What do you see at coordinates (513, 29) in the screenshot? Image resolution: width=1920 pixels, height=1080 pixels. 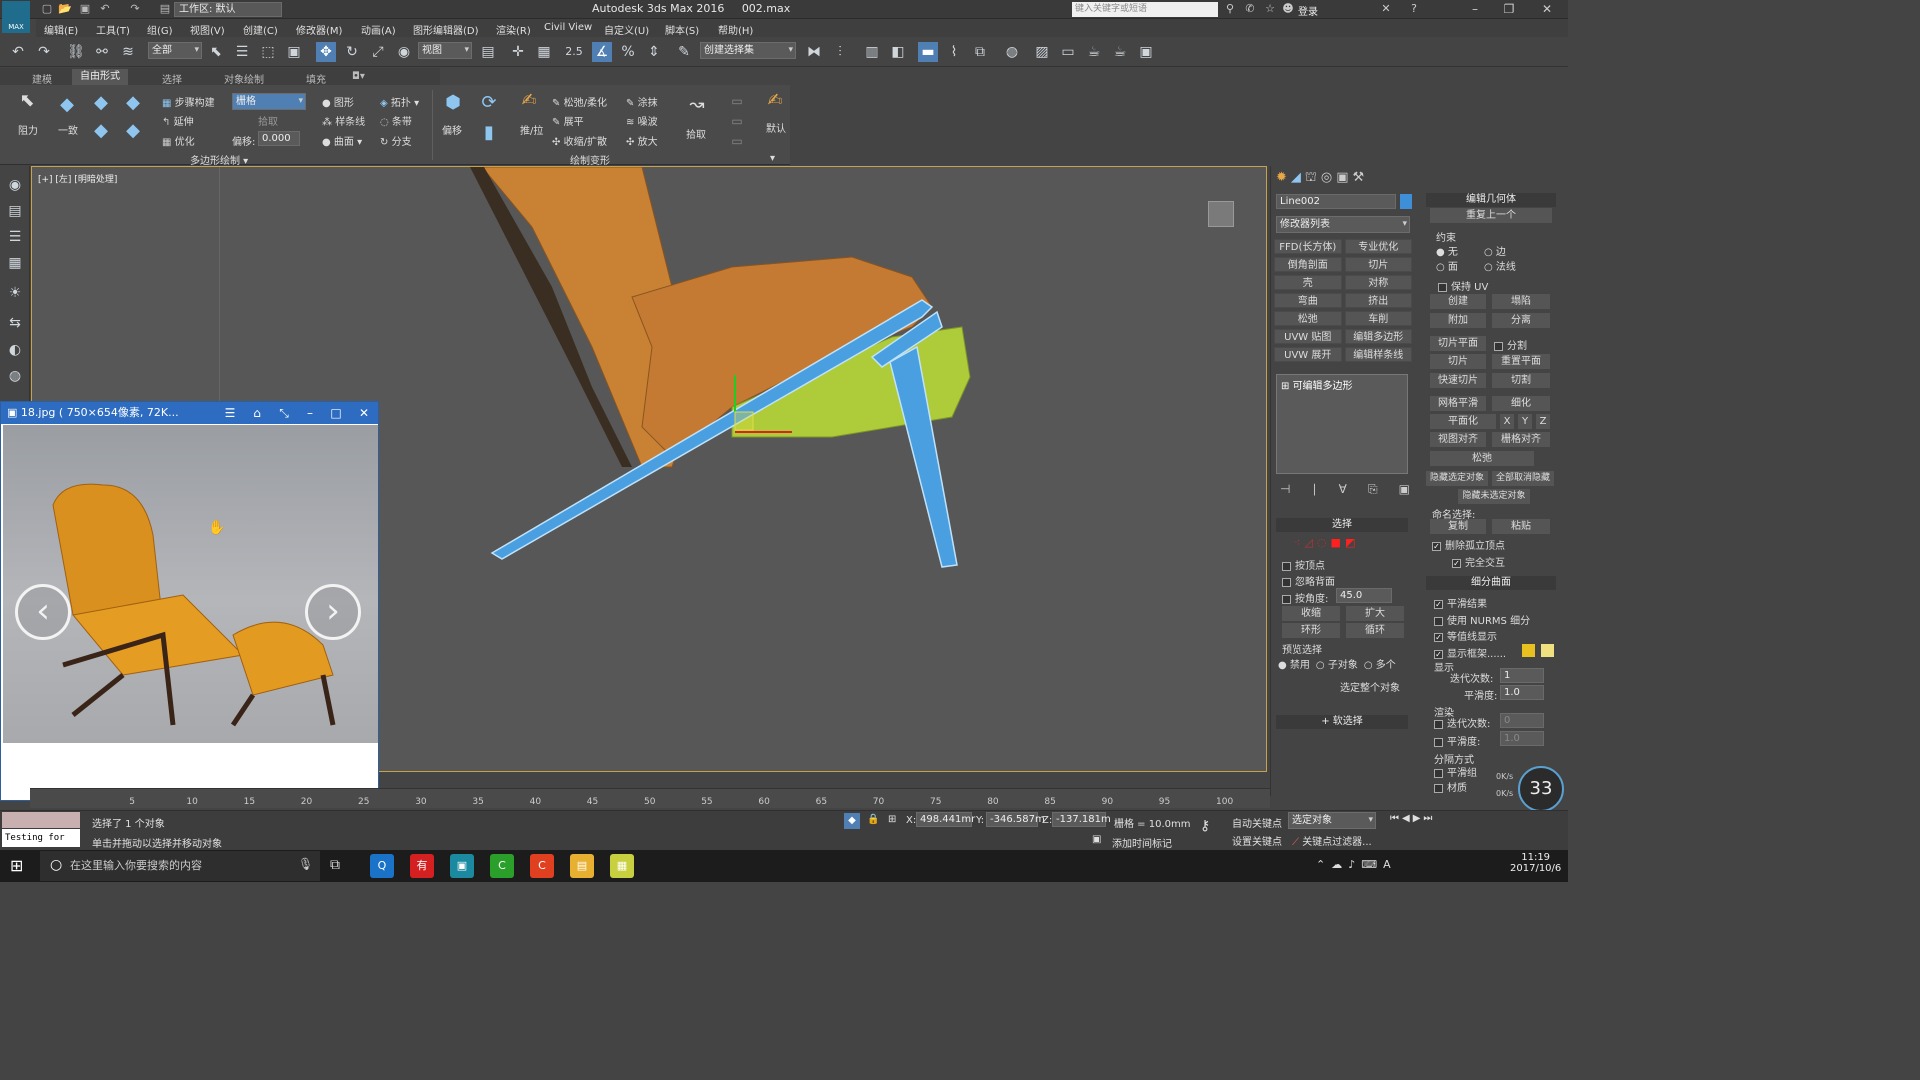 I see `menu-rendering: 渲染(R)` at bounding box center [513, 29].